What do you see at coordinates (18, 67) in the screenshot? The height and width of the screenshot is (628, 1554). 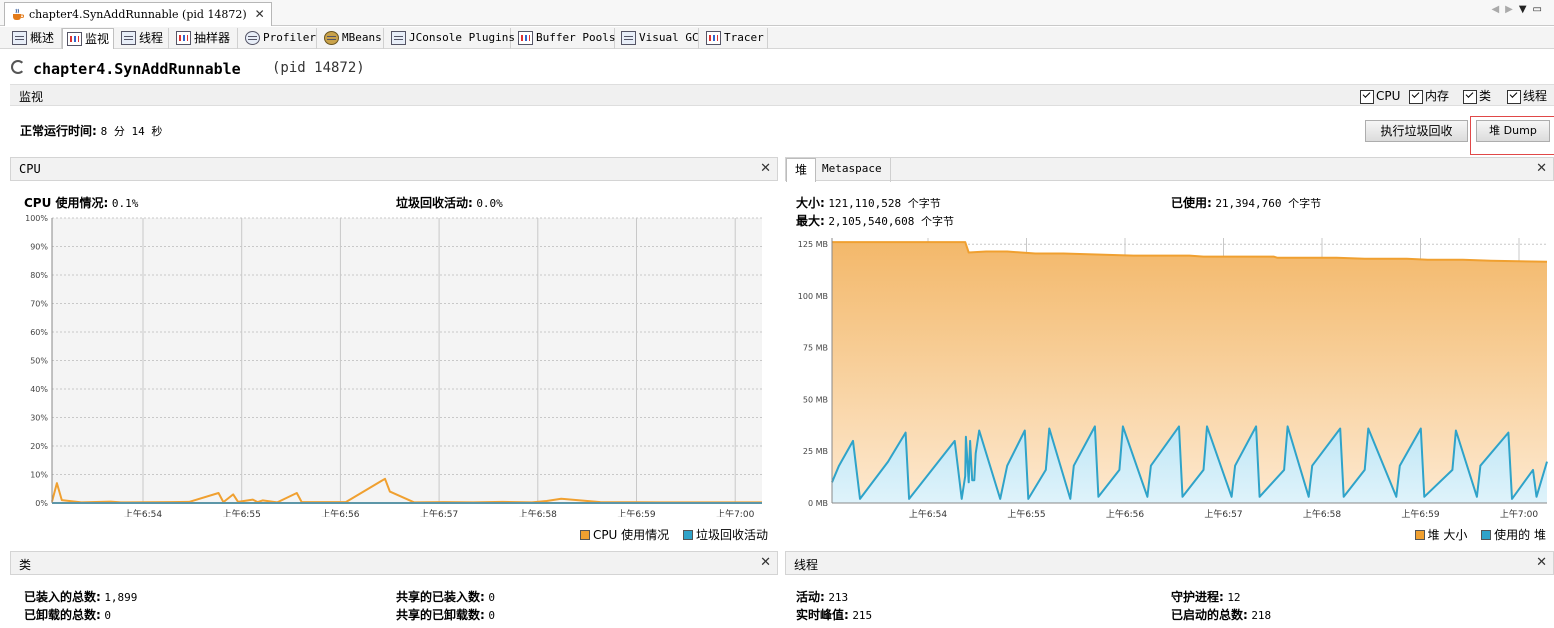 I see `loading-spinner-icon` at bounding box center [18, 67].